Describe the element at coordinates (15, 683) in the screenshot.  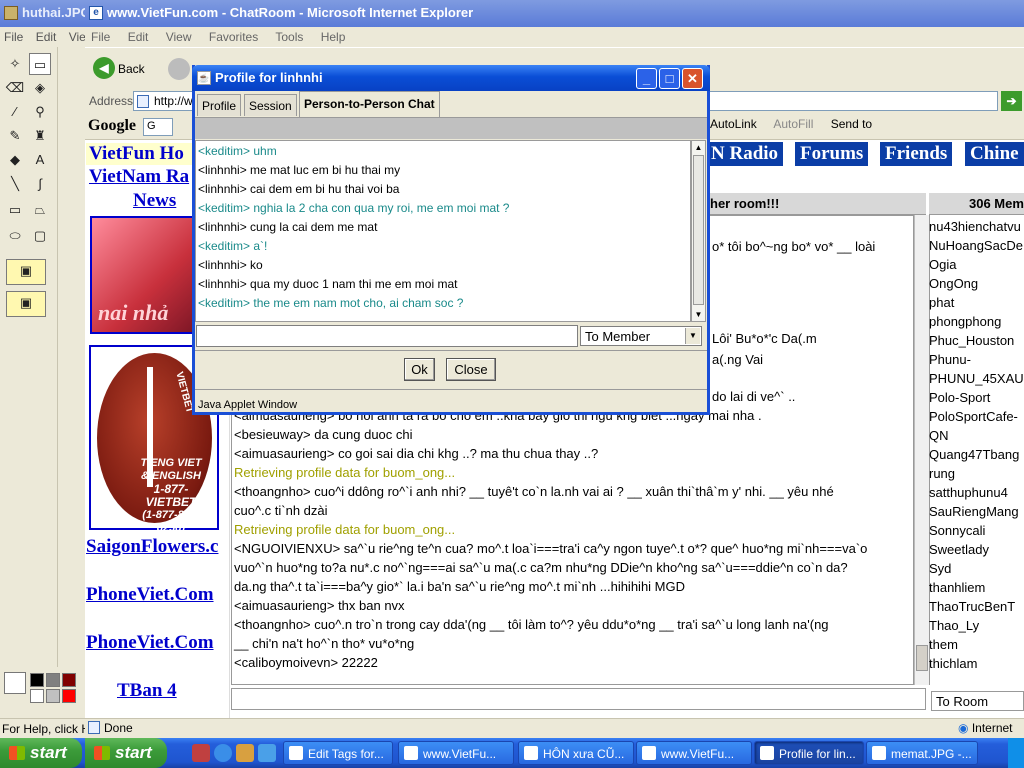
I see `current-colors-swatch` at that location.